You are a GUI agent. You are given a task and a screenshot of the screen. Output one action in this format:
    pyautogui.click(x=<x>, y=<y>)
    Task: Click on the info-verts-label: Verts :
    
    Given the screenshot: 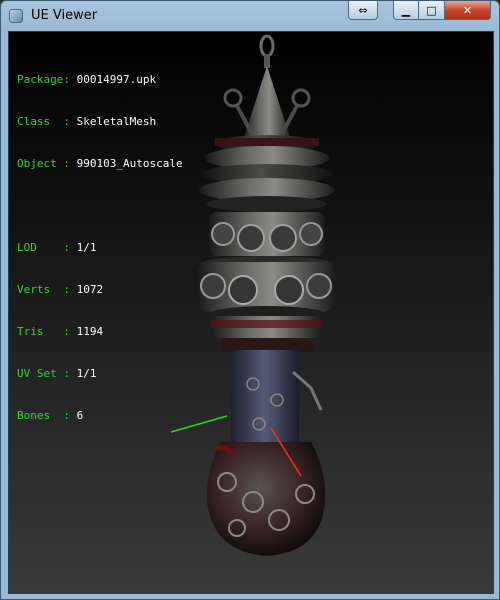 What is the action you would take?
    pyautogui.click(x=43, y=289)
    